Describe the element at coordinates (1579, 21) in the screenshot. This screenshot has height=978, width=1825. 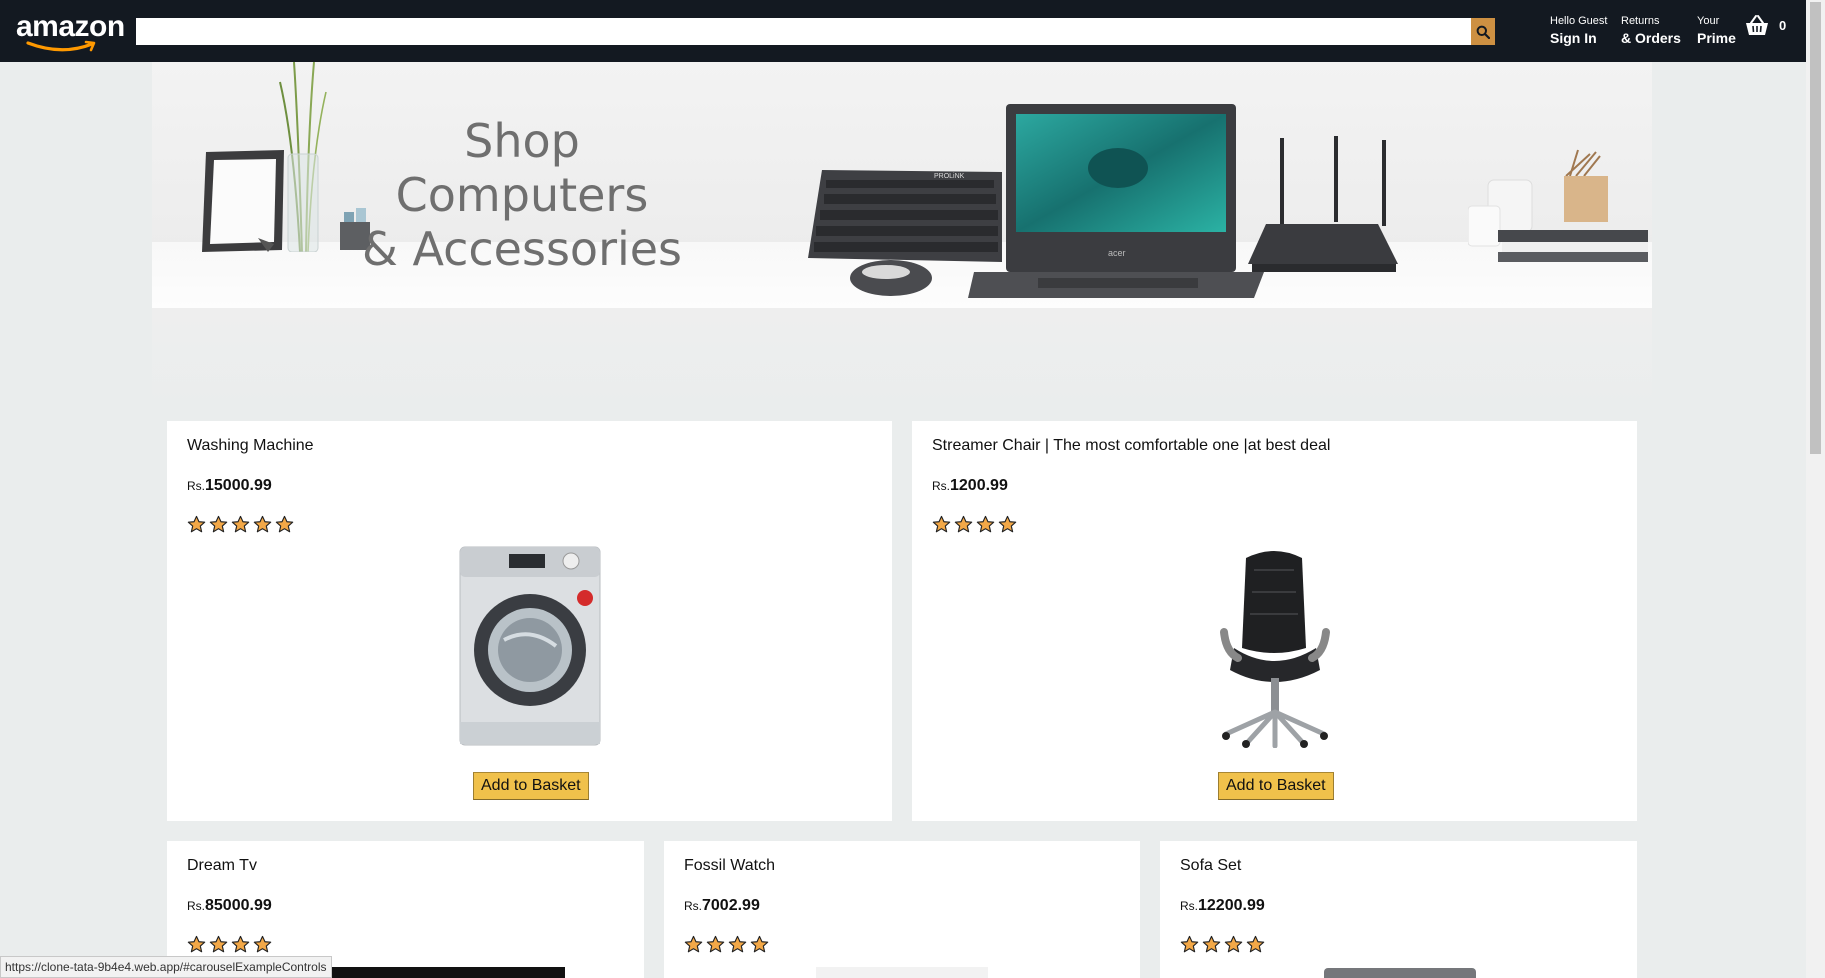
I see `nav-sign-in-greeting: Hello Guest` at that location.